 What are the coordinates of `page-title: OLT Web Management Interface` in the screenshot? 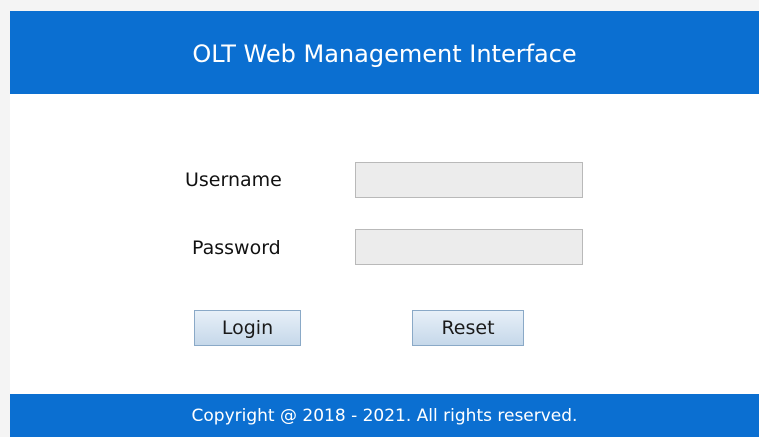 It's located at (384, 53).